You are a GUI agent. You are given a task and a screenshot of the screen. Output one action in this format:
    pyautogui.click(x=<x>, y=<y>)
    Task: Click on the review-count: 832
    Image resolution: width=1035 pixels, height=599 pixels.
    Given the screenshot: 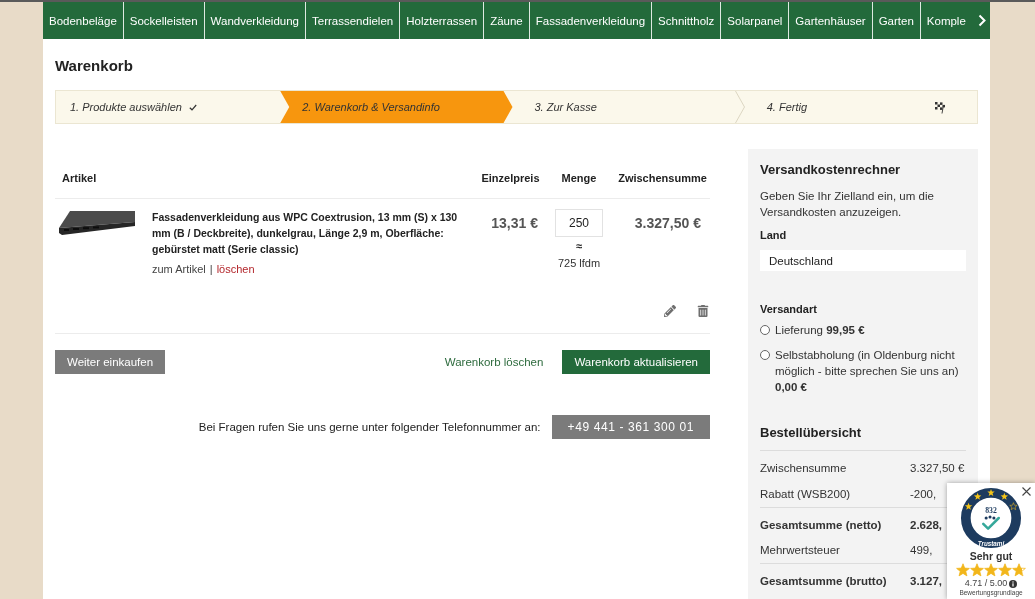 What is the action you would take?
    pyautogui.click(x=991, y=511)
    